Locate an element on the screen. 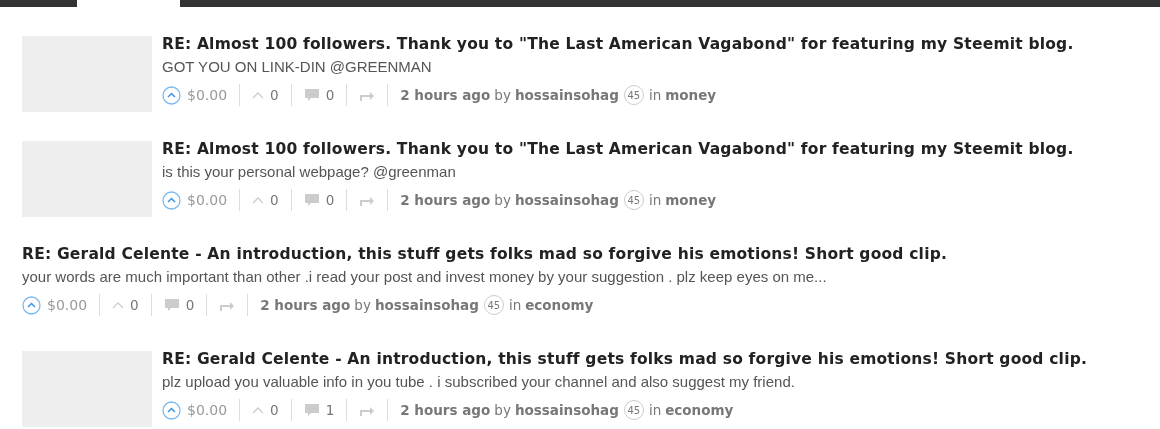 The width and height of the screenshot is (1160, 429). post-excerpt: GOT YOU ON LINK-DIN @GREENMAN is located at coordinates (297, 66).